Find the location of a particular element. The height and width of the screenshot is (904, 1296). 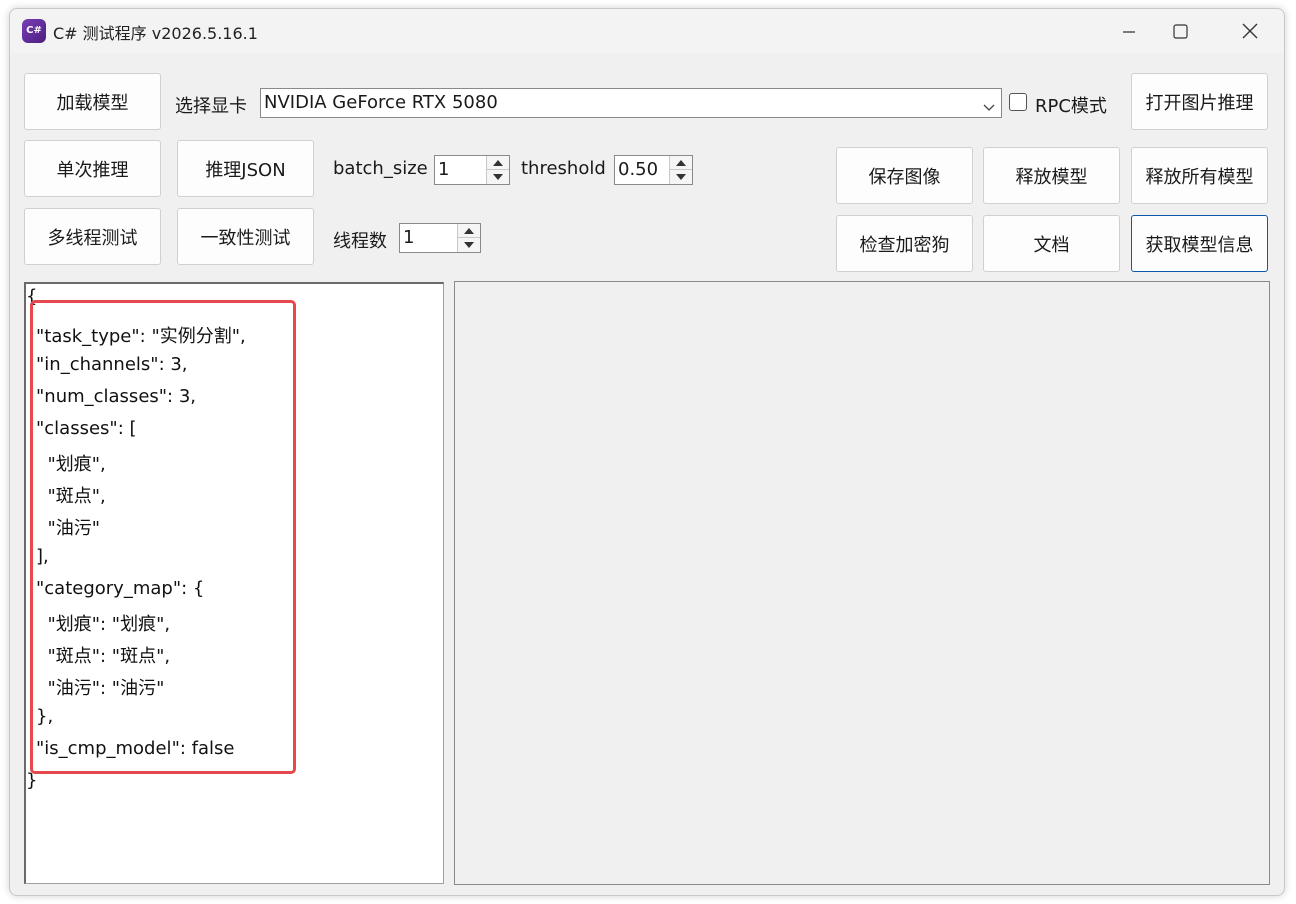

window-title: C# 测试程序 v2026.5.16.1 is located at coordinates (155, 33).